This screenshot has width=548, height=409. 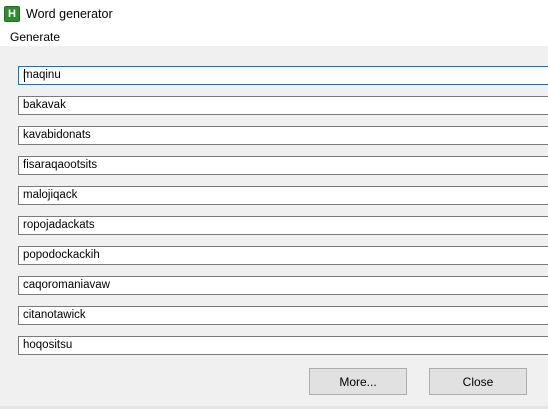 What do you see at coordinates (59, 225) in the screenshot?
I see `word-text: ropojadackats` at bounding box center [59, 225].